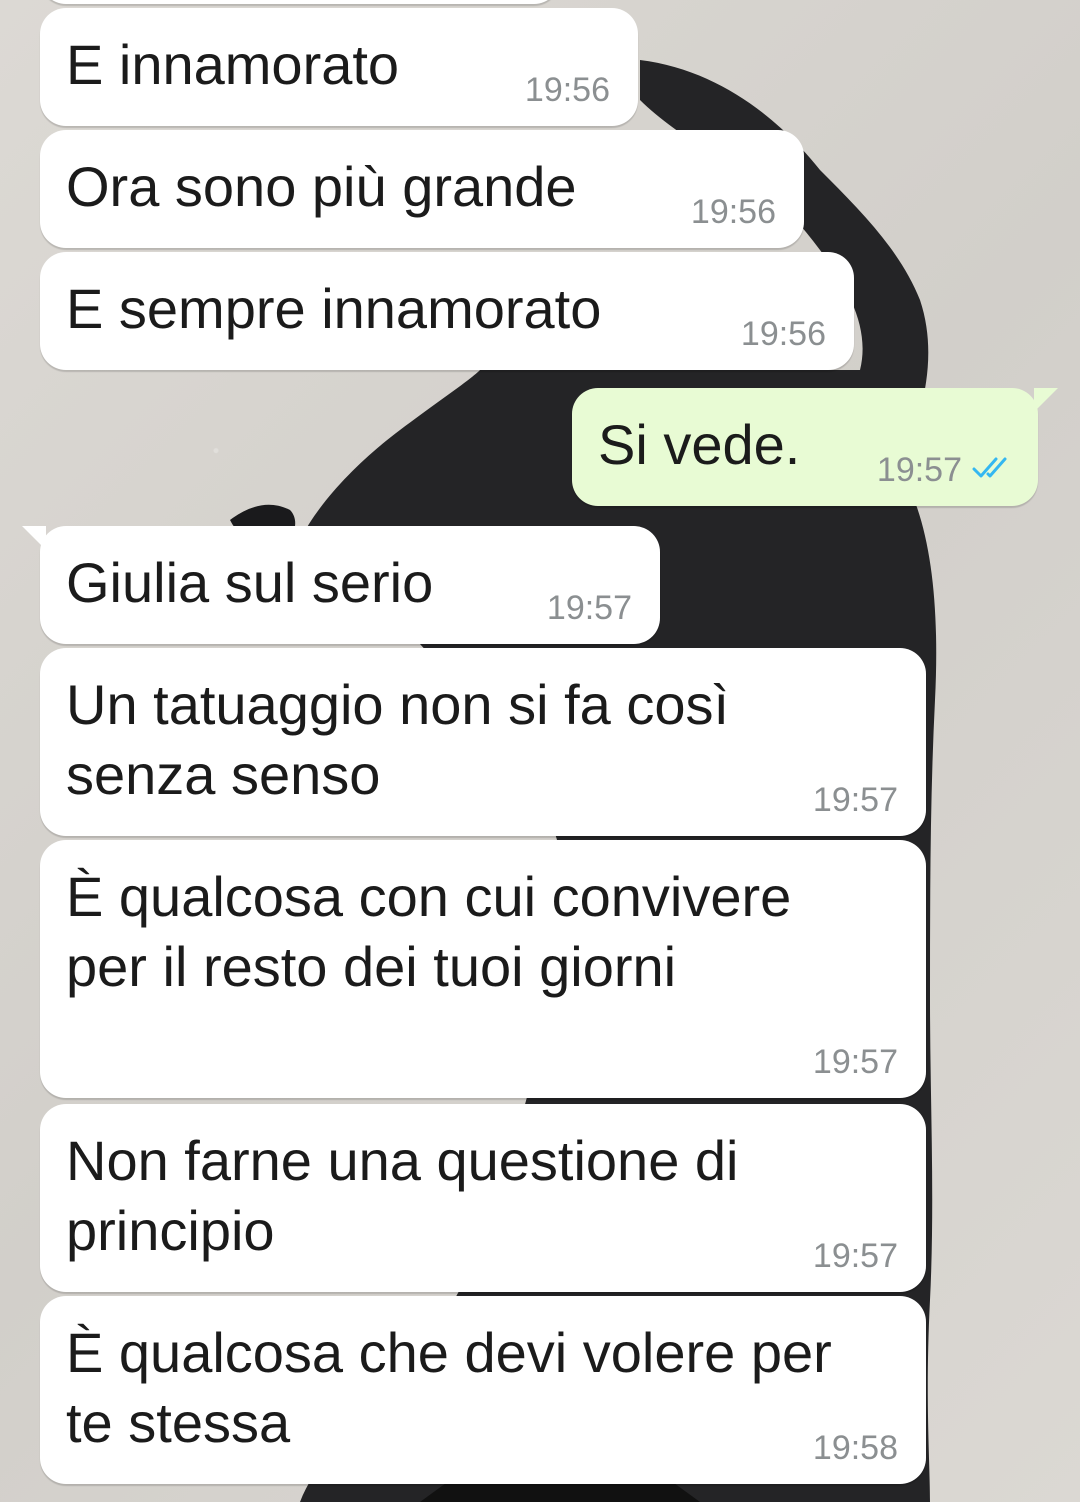  What do you see at coordinates (994, 470) in the screenshot?
I see `double-check-read-icon` at bounding box center [994, 470].